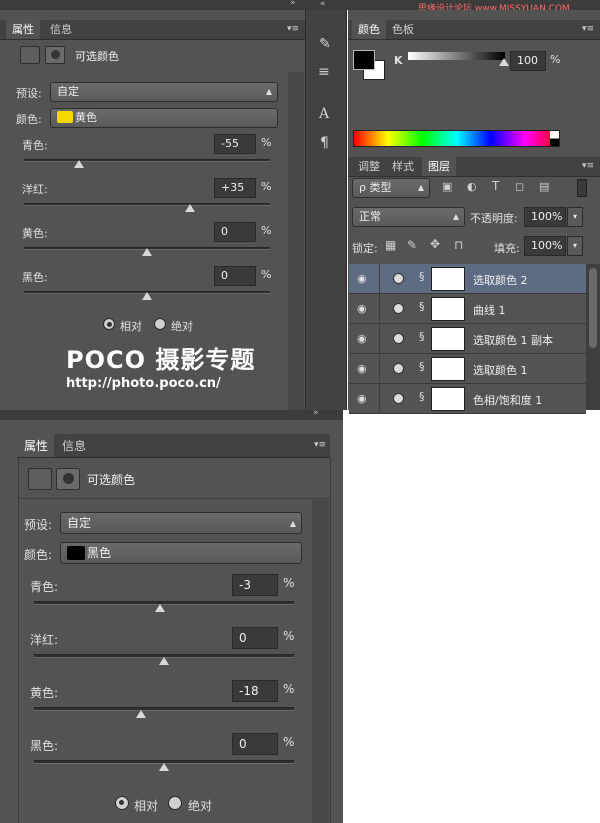 The image size is (600, 823). Describe the element at coordinates (467, 339) in the screenshot. I see `layer-row: ◉ § 选取颜色 1 副本` at that location.